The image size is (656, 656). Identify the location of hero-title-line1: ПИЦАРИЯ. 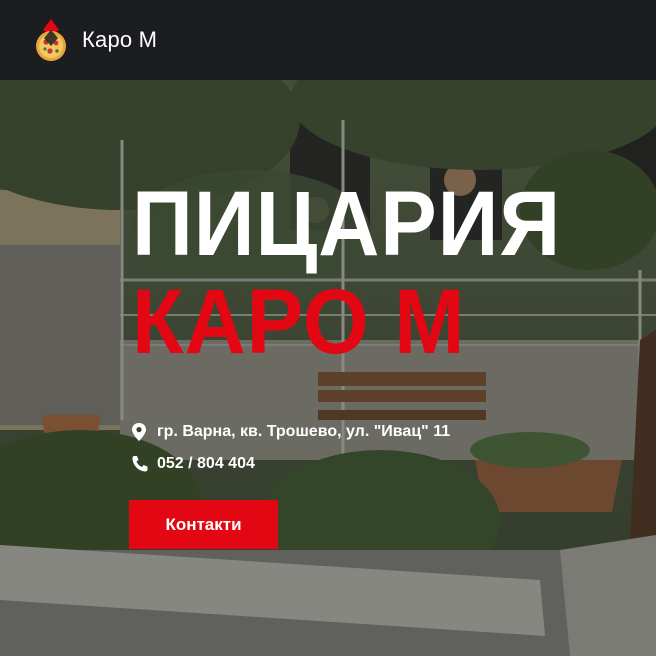
(347, 224).